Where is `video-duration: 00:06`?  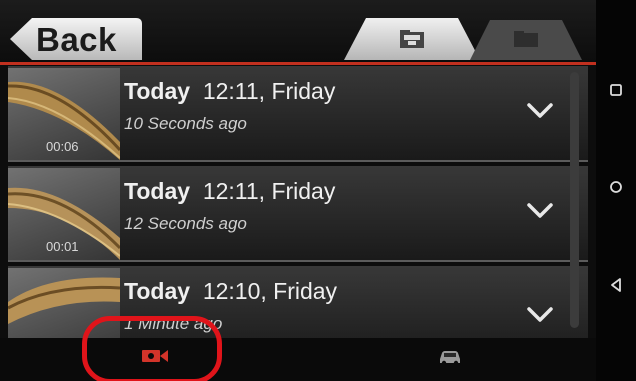
video-duration: 00:06 is located at coordinates (62, 146).